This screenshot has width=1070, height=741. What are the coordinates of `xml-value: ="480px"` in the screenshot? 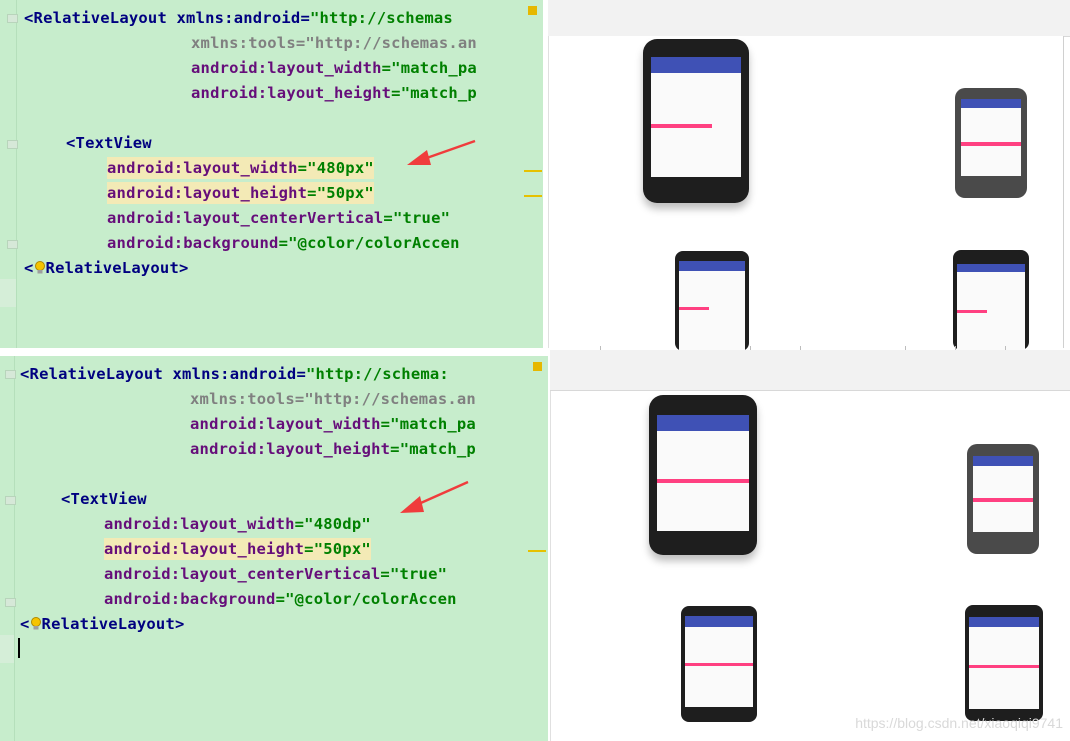 It's located at (335, 168).